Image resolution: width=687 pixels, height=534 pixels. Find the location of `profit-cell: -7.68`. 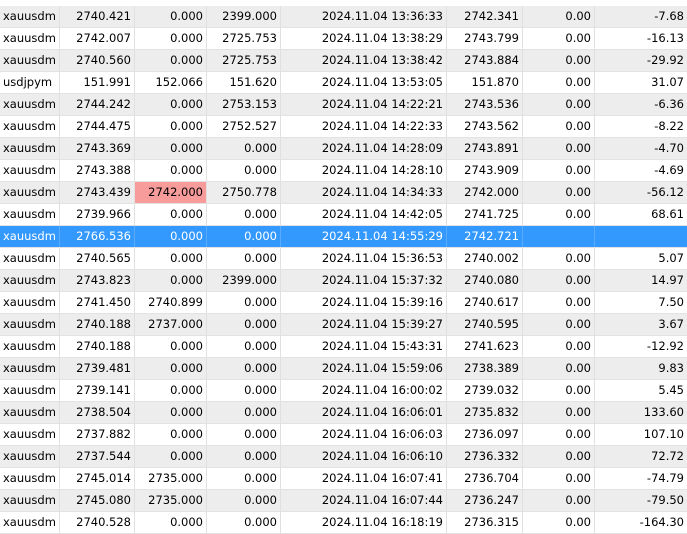

profit-cell: -7.68 is located at coordinates (669, 16).